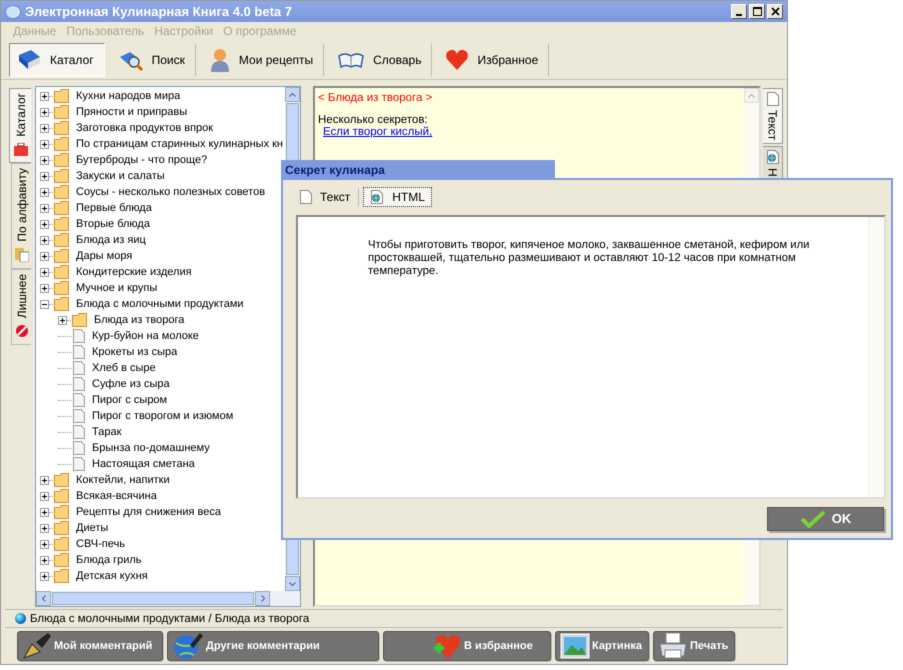 This screenshot has height=670, width=903. I want to click on tab: HTML, so click(397, 197).